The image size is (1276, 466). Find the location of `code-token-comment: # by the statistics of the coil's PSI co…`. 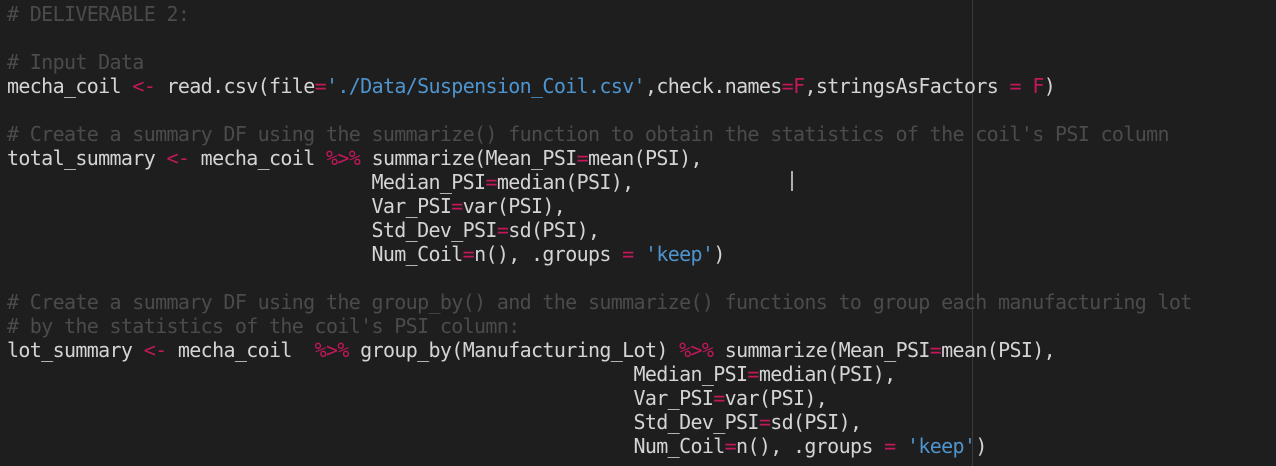

code-token-comment: # by the statistics of the coil's PSI co… is located at coordinates (263, 326).